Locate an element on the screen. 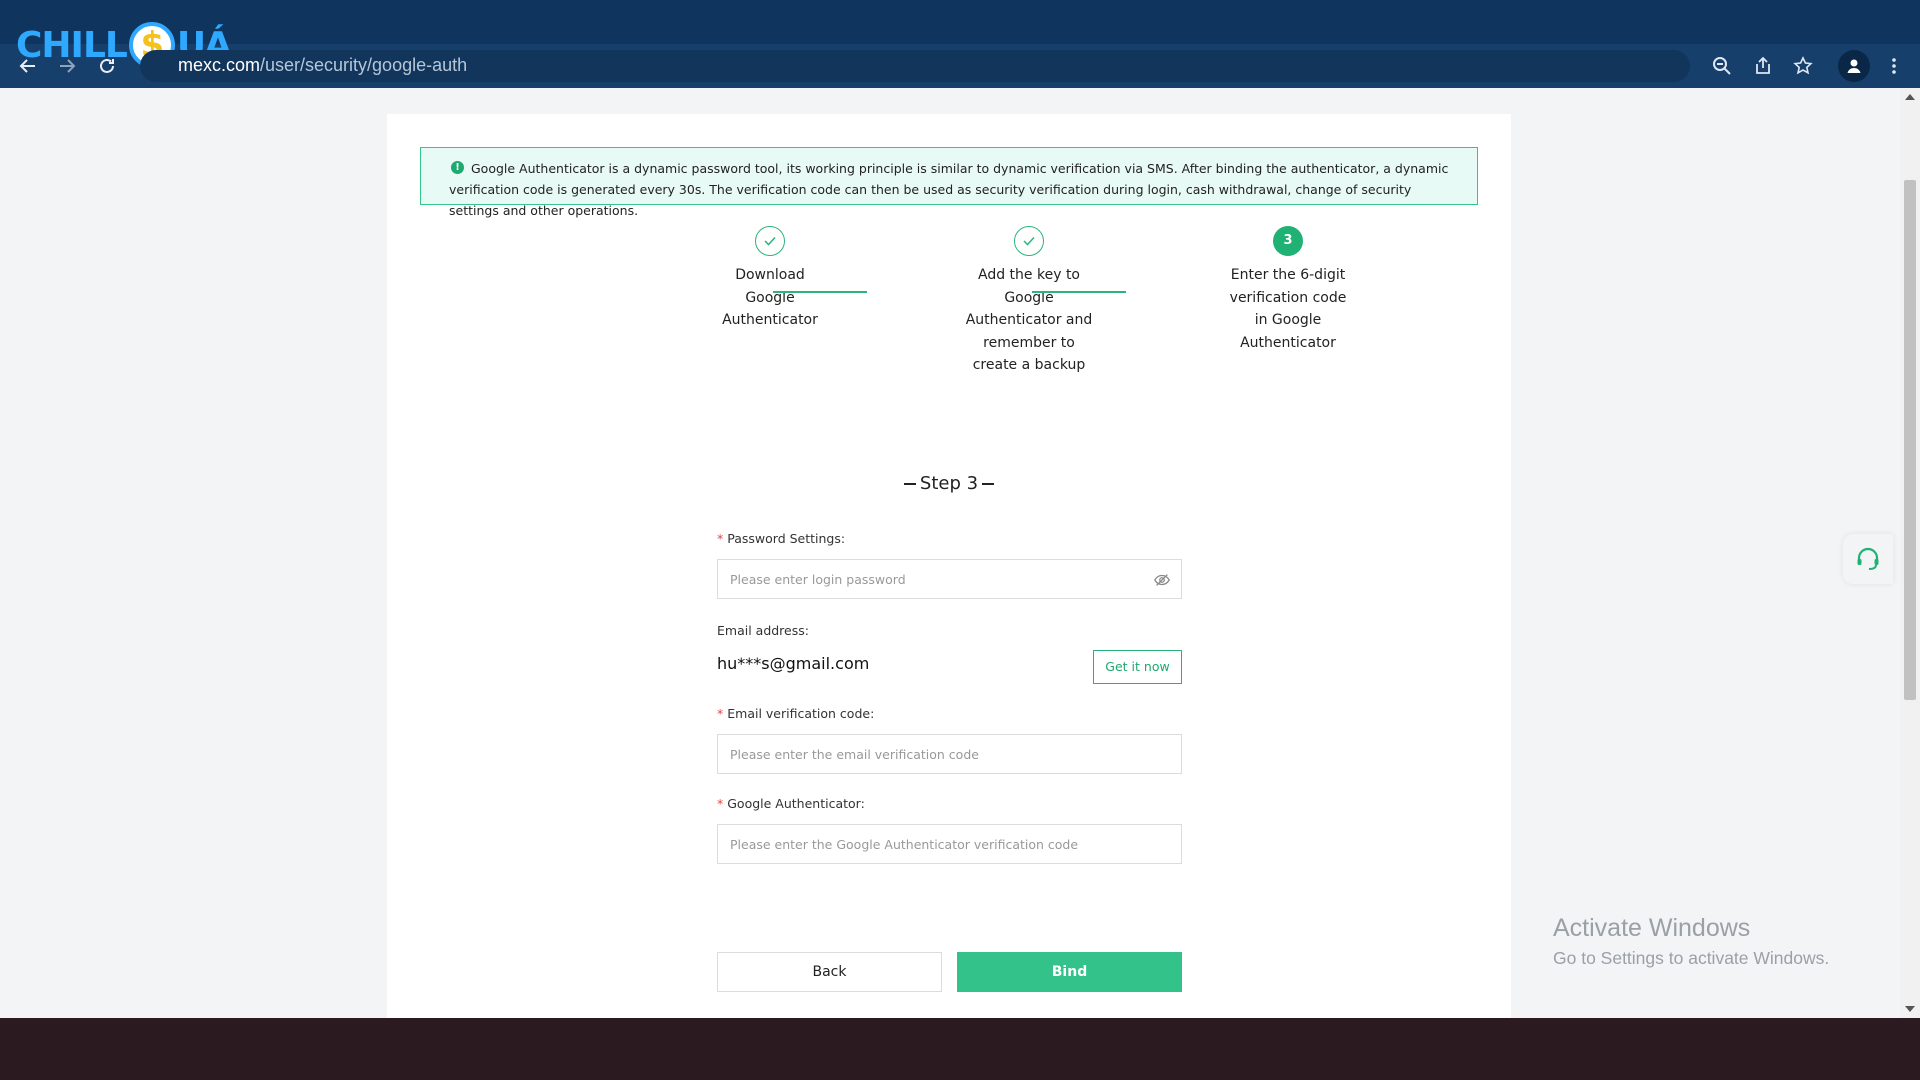 The image size is (1920, 1080). page-scrollbar is located at coordinates (1910, 553).